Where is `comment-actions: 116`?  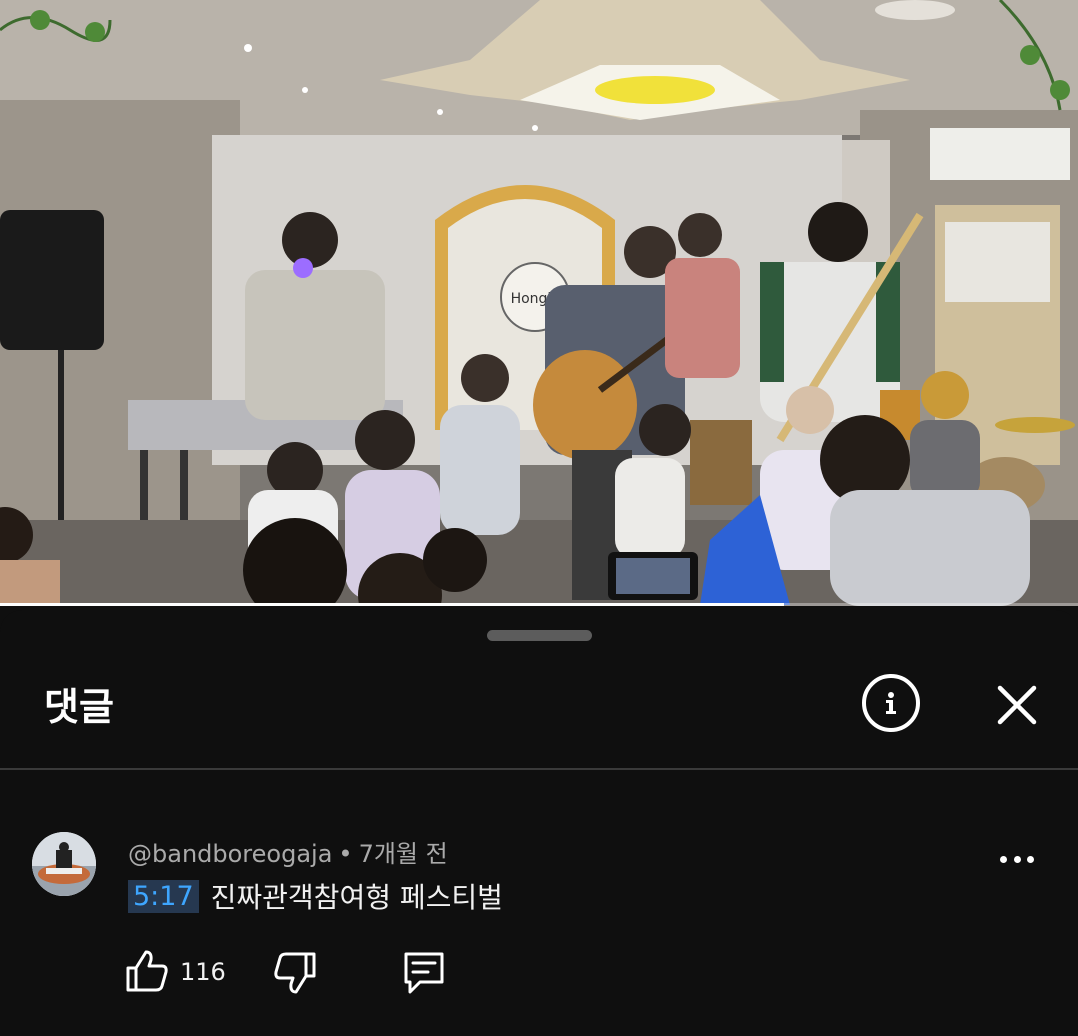 comment-actions: 116 is located at coordinates (294, 972).